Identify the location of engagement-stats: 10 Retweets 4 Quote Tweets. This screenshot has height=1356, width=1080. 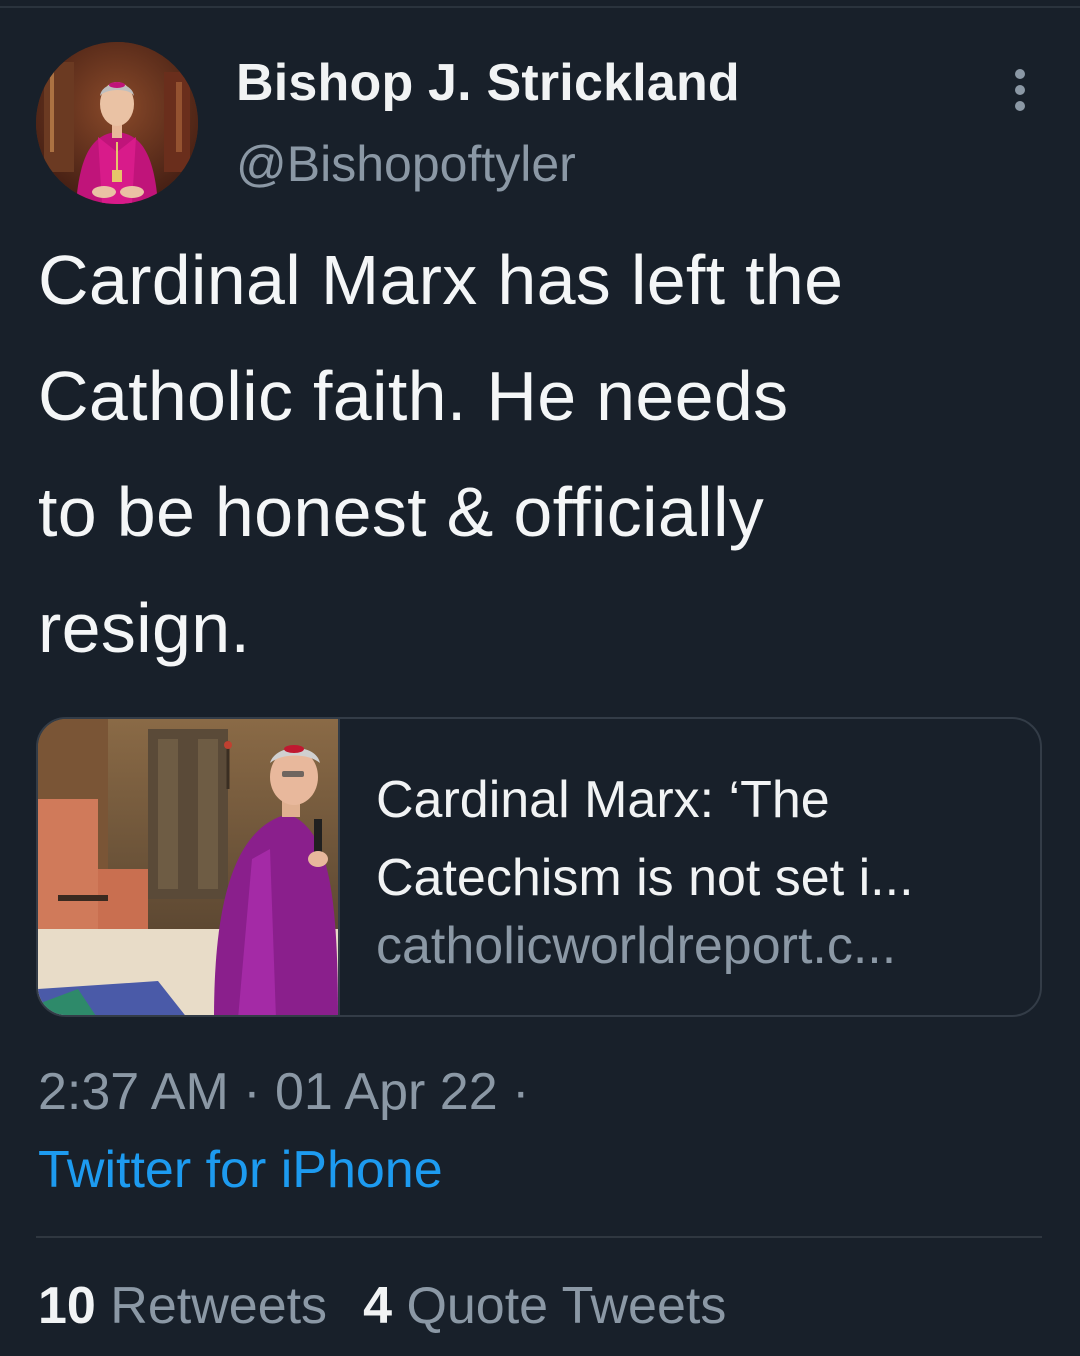
(400, 1306).